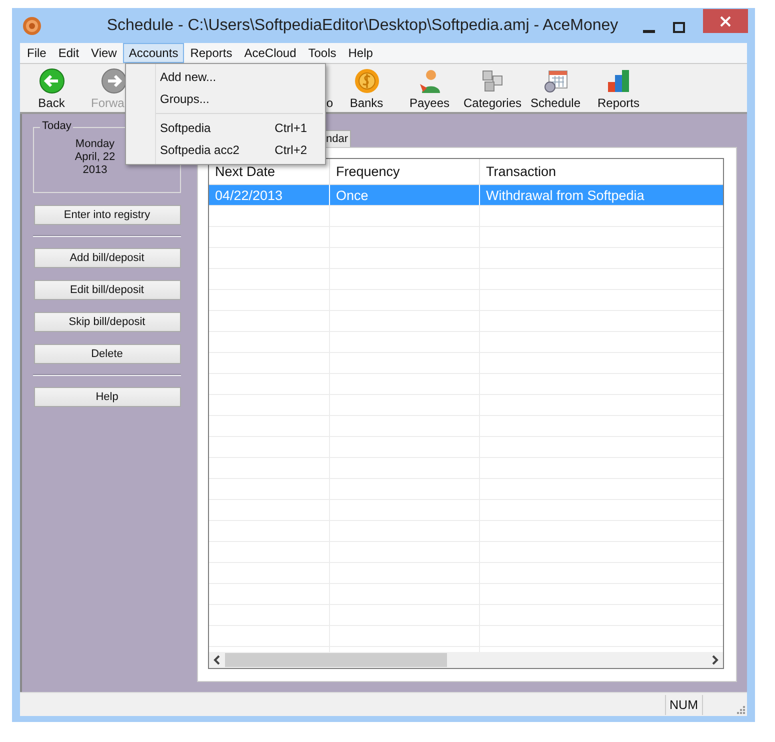  What do you see at coordinates (555, 81) in the screenshot?
I see `calendar-icon` at bounding box center [555, 81].